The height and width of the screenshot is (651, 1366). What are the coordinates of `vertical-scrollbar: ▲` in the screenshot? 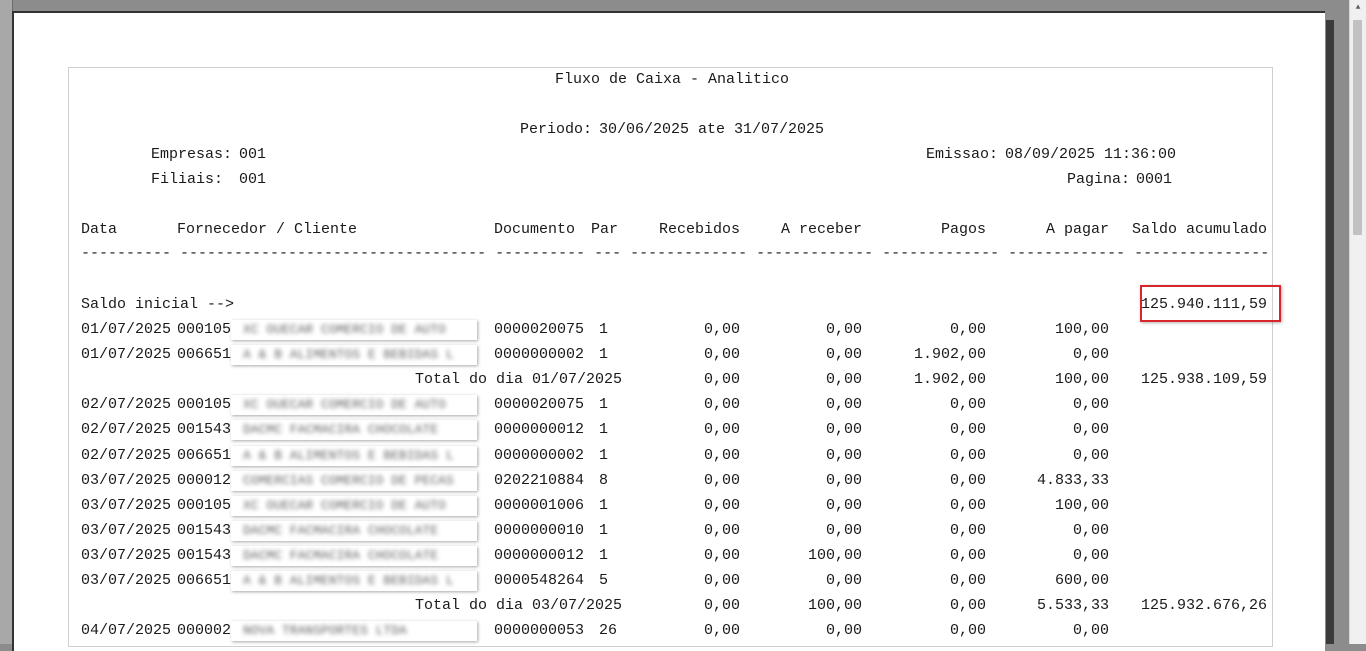 It's located at (1357, 322).